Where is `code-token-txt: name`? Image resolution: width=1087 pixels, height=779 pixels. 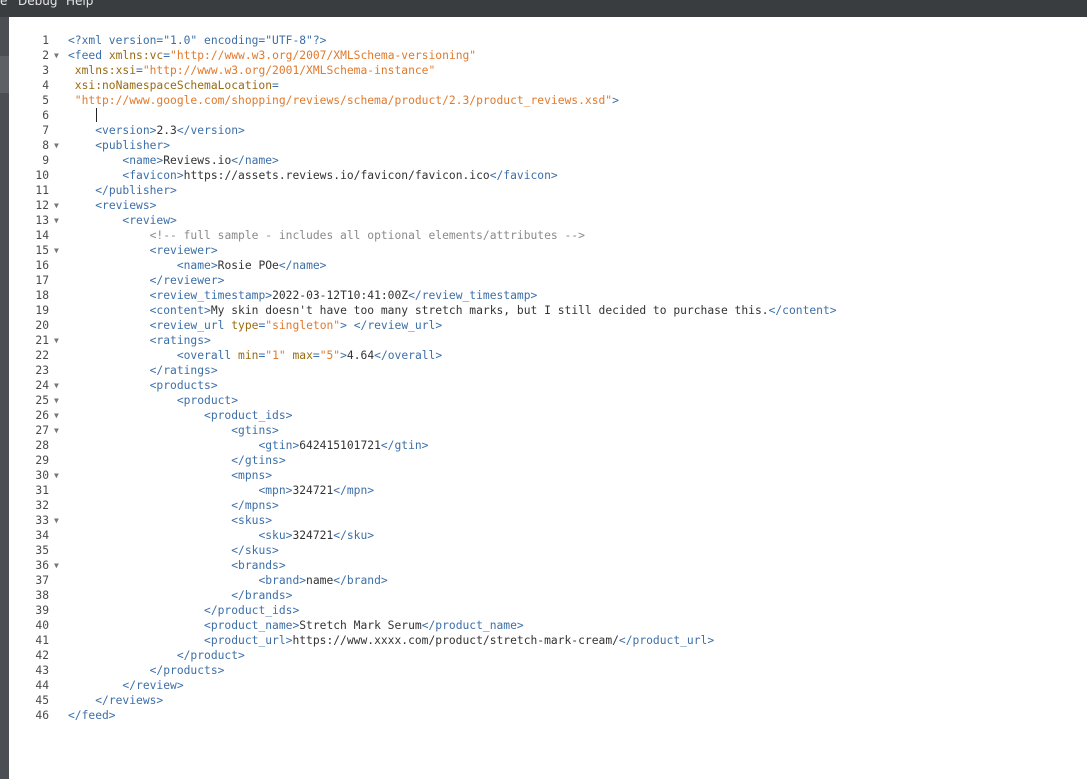 code-token-txt: name is located at coordinates (320, 580).